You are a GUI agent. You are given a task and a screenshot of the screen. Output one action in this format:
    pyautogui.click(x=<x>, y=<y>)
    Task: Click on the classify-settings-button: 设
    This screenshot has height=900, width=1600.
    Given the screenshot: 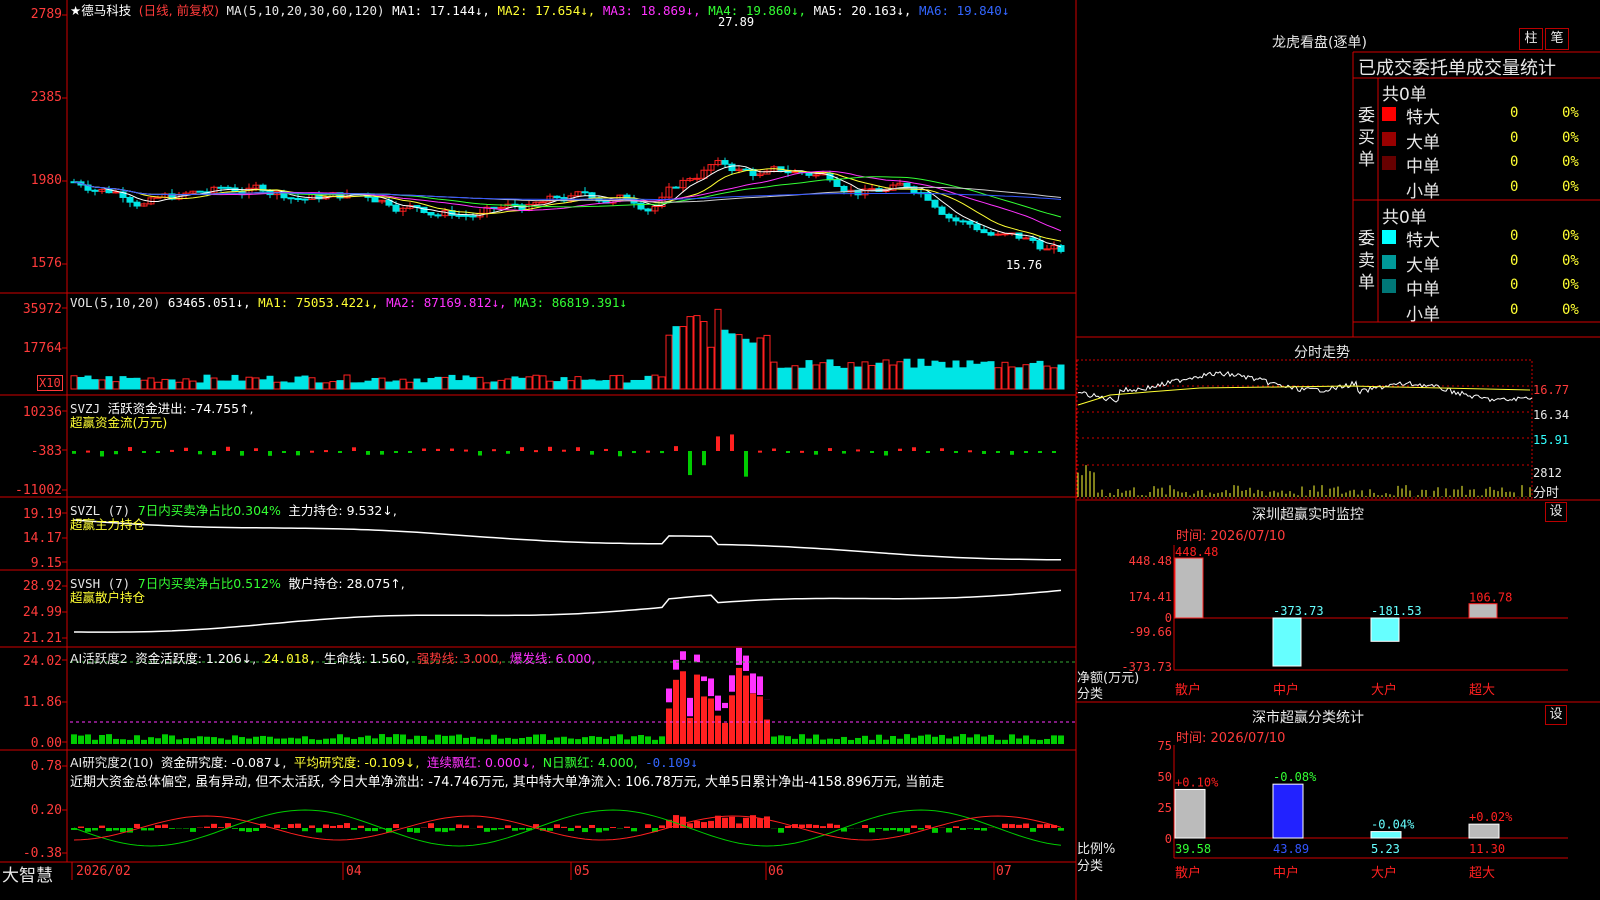 What is the action you would take?
    pyautogui.click(x=1556, y=715)
    